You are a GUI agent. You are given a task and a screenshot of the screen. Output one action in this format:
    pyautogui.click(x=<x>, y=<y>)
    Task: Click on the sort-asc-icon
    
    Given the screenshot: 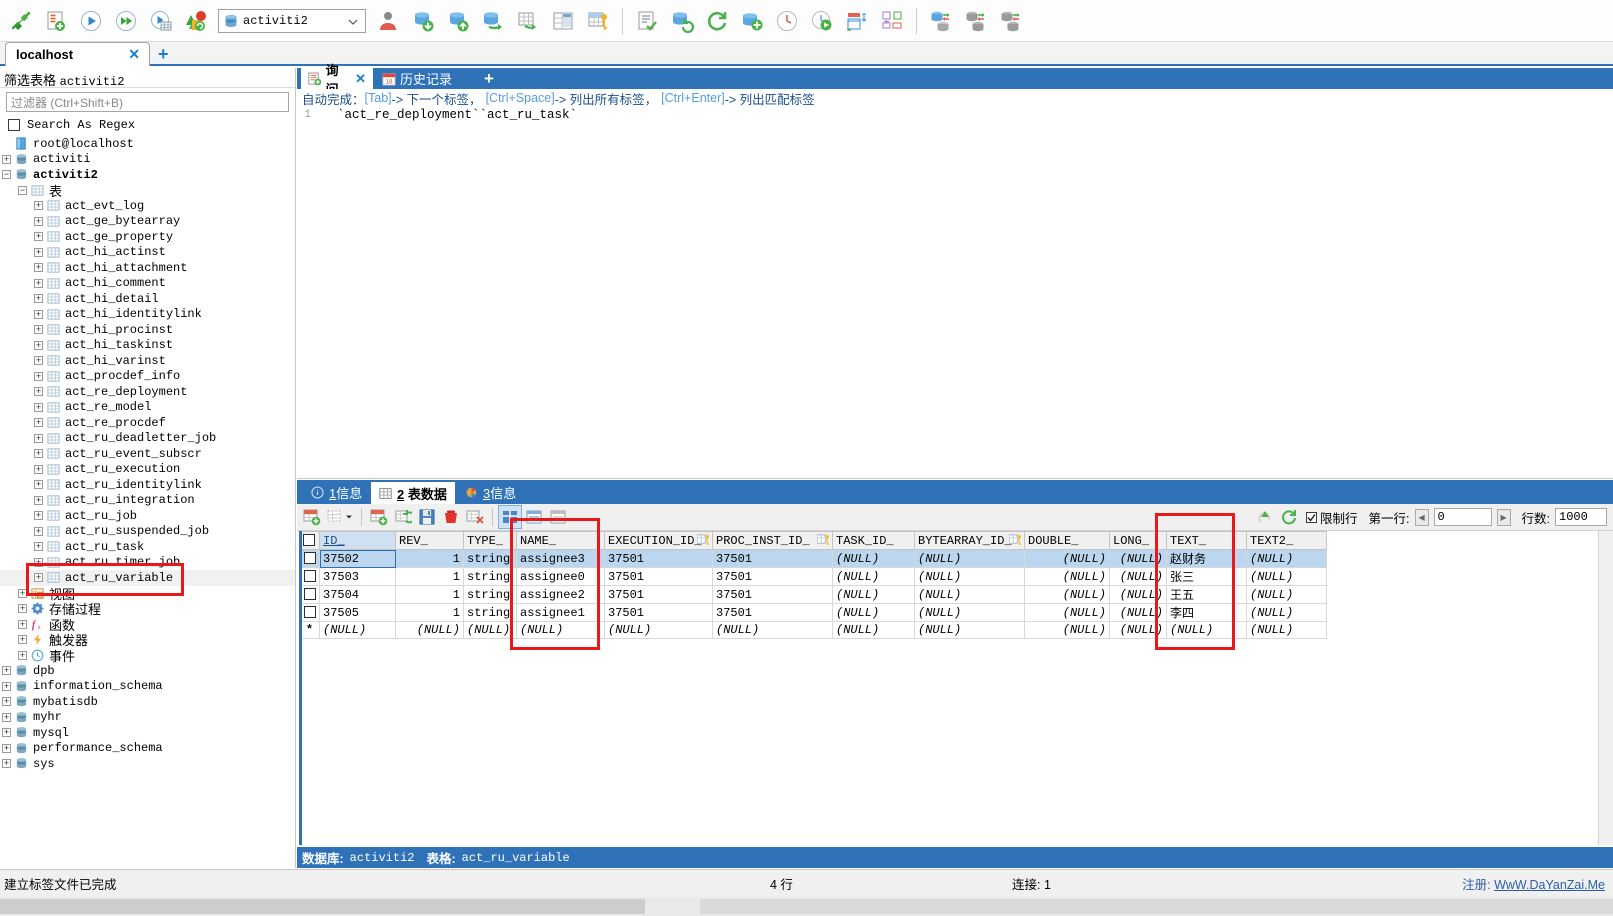 What is the action you would take?
    pyautogui.click(x=1265, y=517)
    